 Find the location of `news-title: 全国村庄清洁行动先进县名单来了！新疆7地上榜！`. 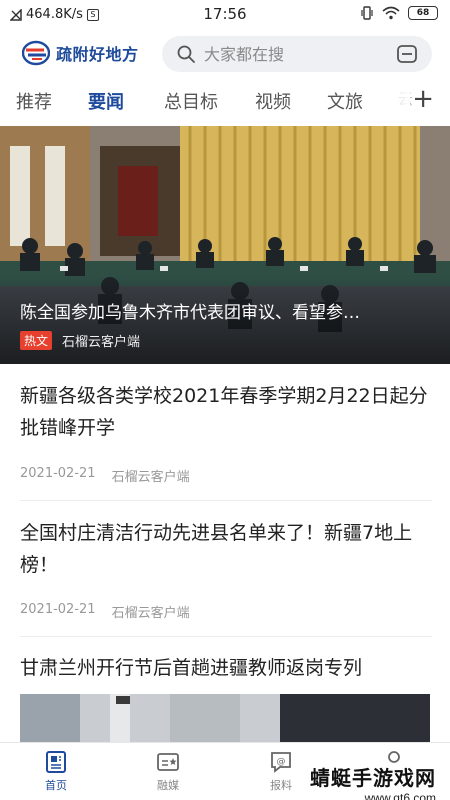

news-title: 全国村庄清洁行动先进县名单来了！新疆7地上榜！ is located at coordinates (226, 549).